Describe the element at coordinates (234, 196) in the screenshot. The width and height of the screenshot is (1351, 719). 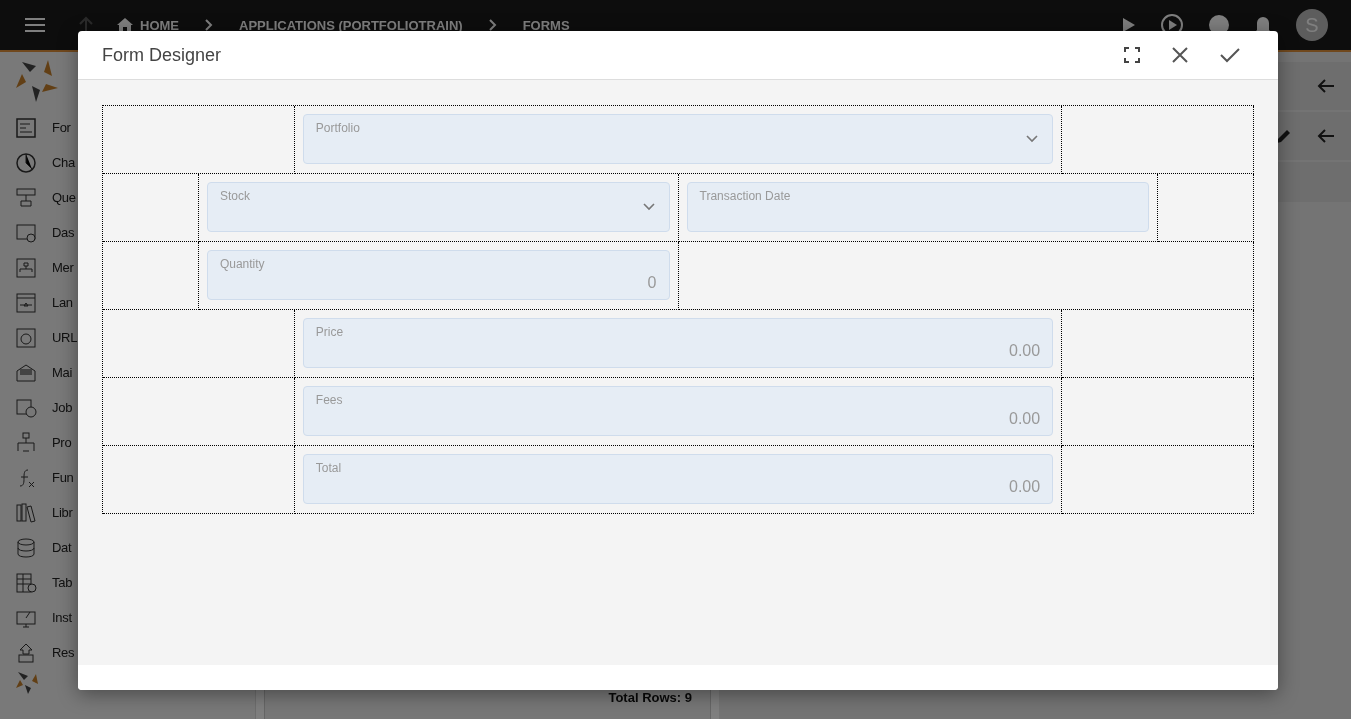
I see `field-label: Stock` at that location.